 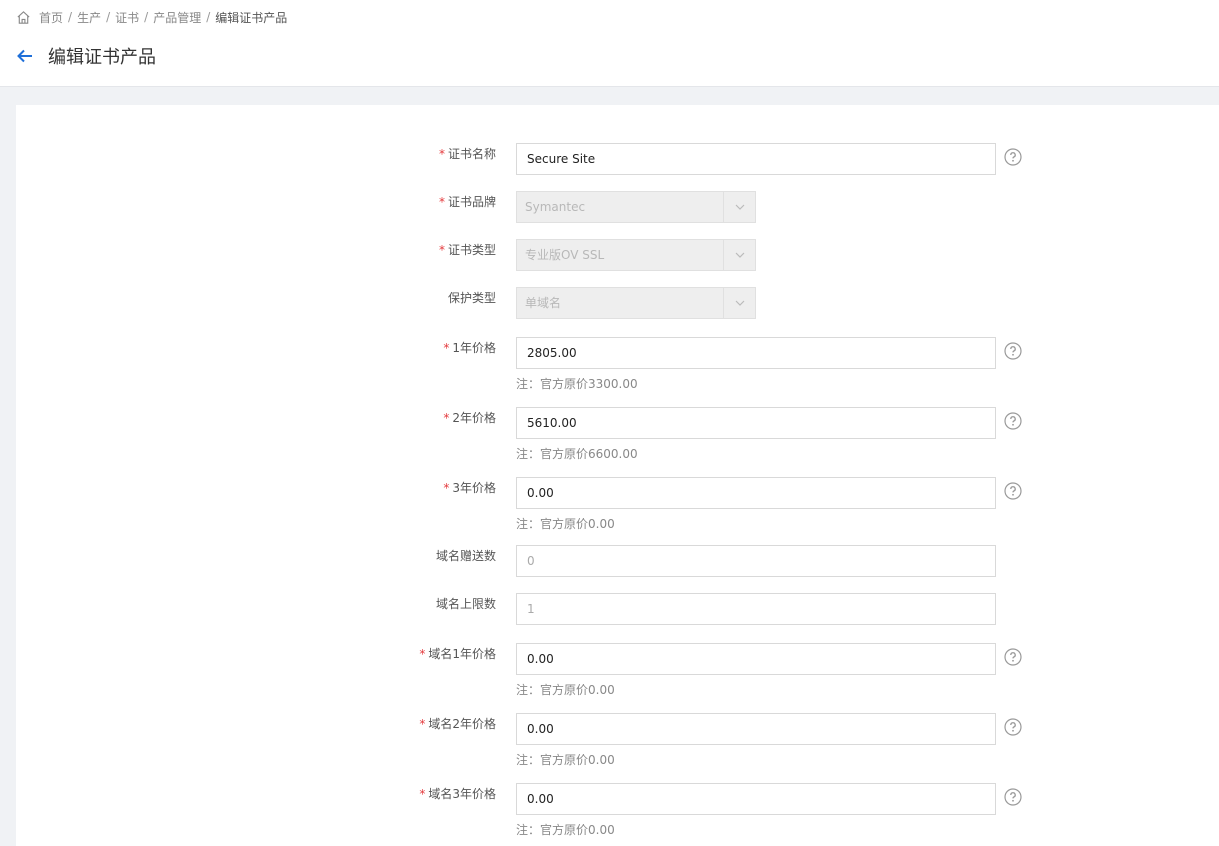 What do you see at coordinates (756, 423) in the screenshot?
I see `price-2y-input: 5610.00` at bounding box center [756, 423].